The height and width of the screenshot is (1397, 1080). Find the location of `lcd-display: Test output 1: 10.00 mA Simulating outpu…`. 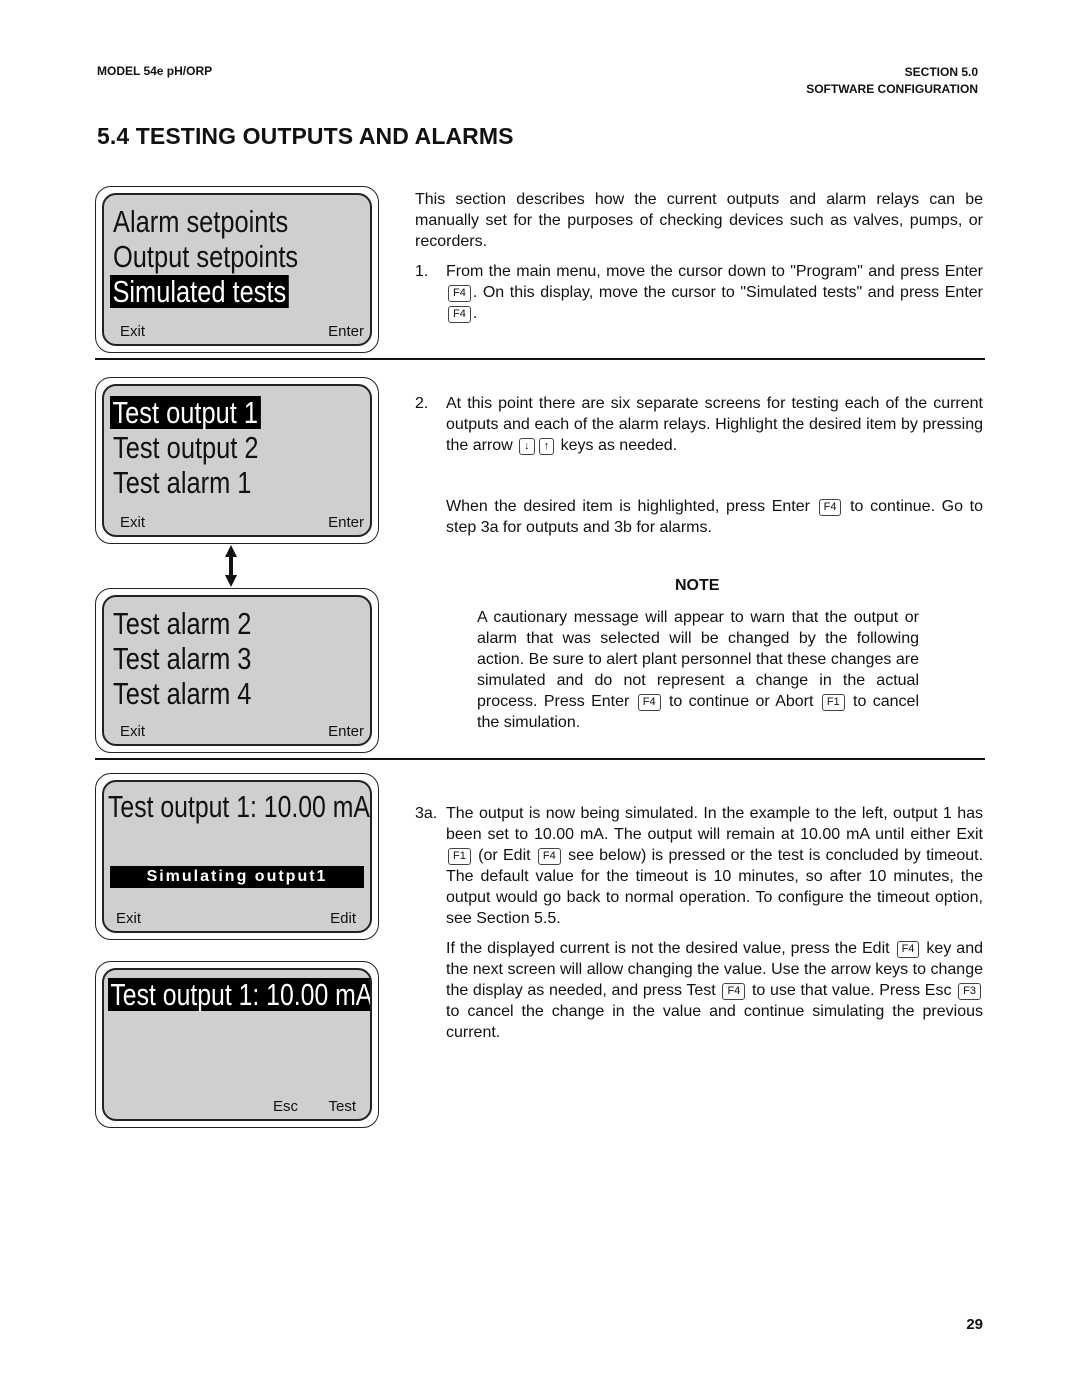

lcd-display: Test output 1: 10.00 mA Simulating outpu… is located at coordinates (237, 856).